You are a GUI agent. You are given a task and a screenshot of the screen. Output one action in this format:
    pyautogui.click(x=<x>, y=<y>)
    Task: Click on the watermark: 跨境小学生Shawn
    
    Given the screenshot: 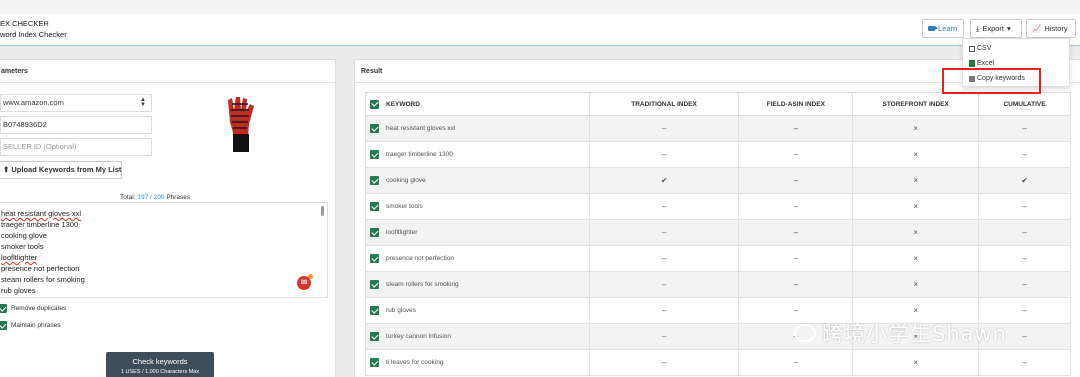 What is the action you would take?
    pyautogui.click(x=900, y=333)
    